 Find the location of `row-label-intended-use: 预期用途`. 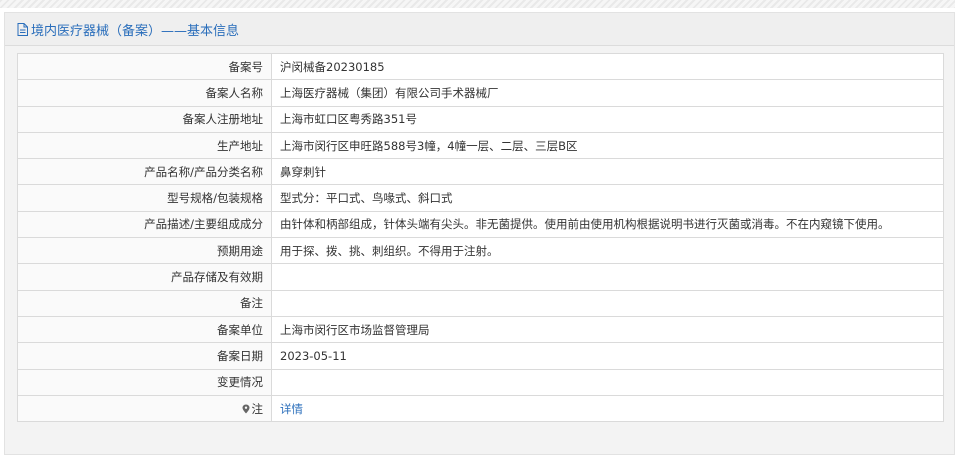

row-label-intended-use: 预期用途 is located at coordinates (144, 251).